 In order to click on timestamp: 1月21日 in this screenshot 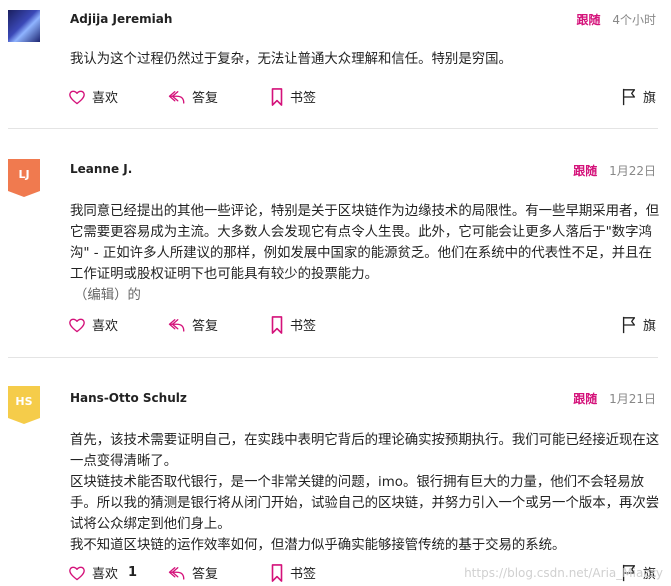, I will do `click(632, 399)`.